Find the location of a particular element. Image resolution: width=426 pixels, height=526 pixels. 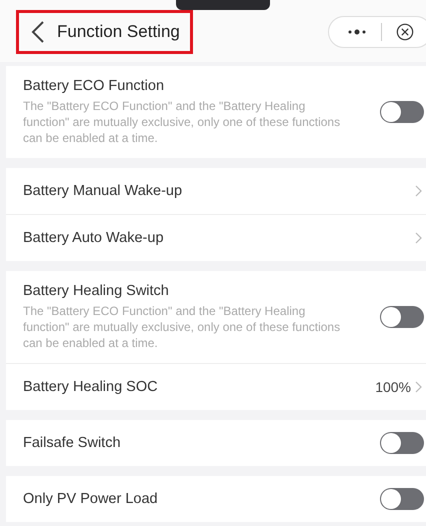

setting-value: 100% is located at coordinates (393, 387).